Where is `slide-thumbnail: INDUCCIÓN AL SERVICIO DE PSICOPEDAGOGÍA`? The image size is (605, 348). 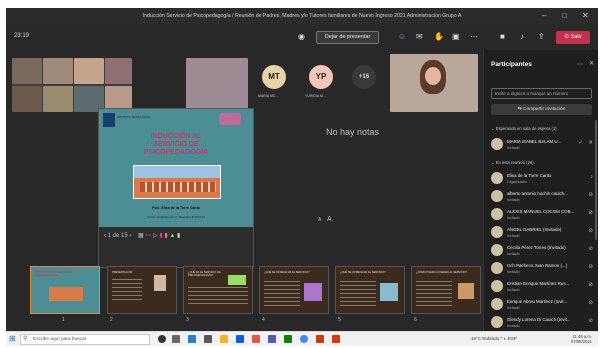 slide-thumbnail: INDUCCIÓN AL SERVICIO DE PSICOPEDAGOGÍA is located at coordinates (65, 290).